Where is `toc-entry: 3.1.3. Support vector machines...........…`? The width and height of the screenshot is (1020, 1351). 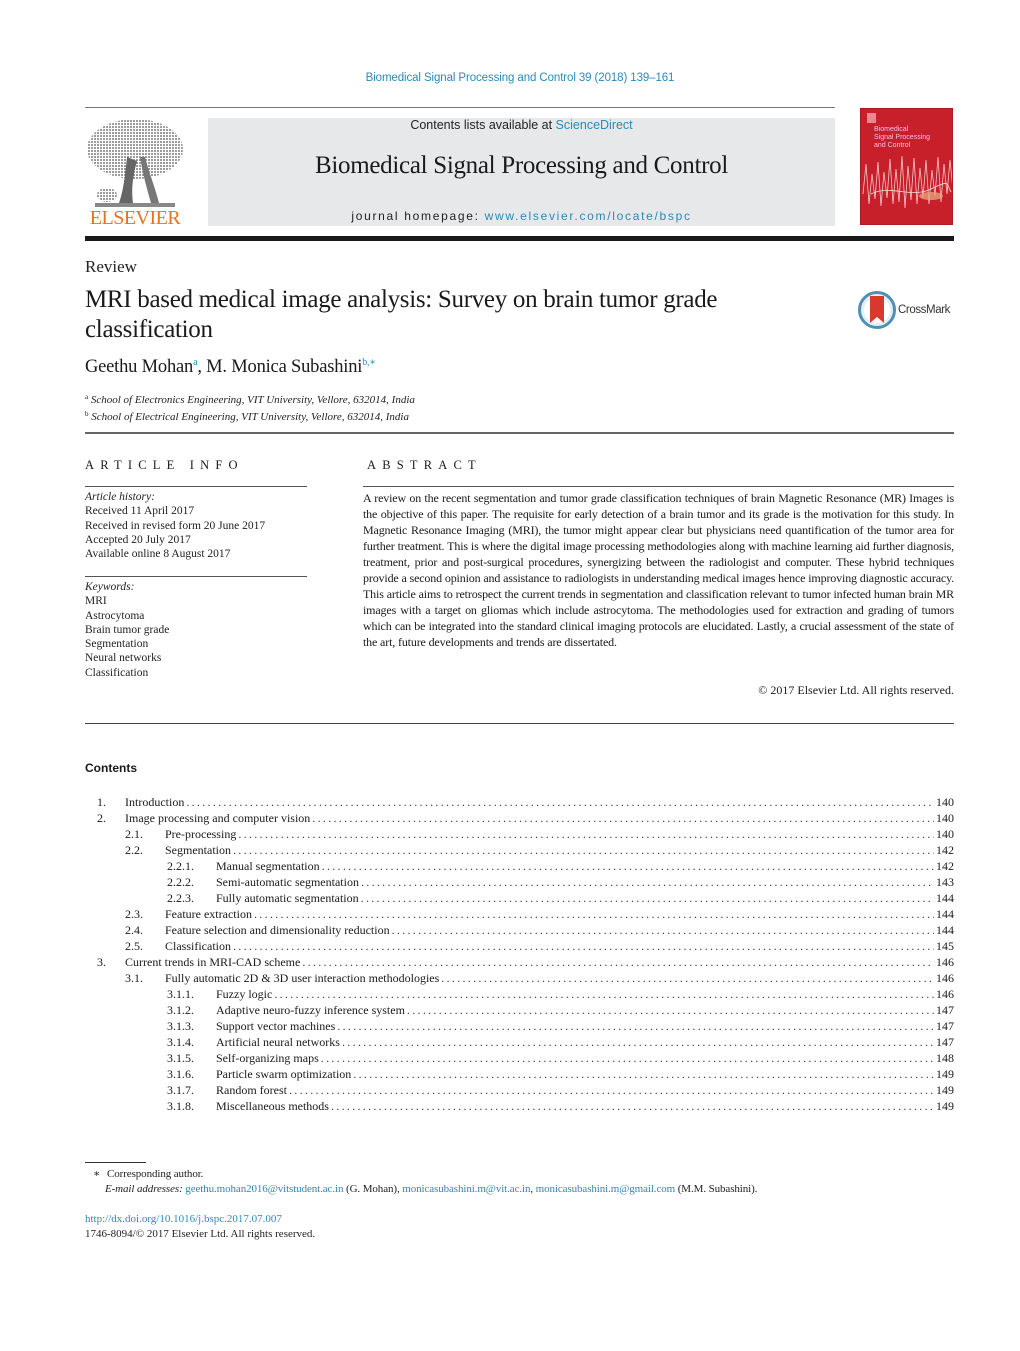 toc-entry: 3.1.3. Support vector machines...........… is located at coordinates (519, 1026).